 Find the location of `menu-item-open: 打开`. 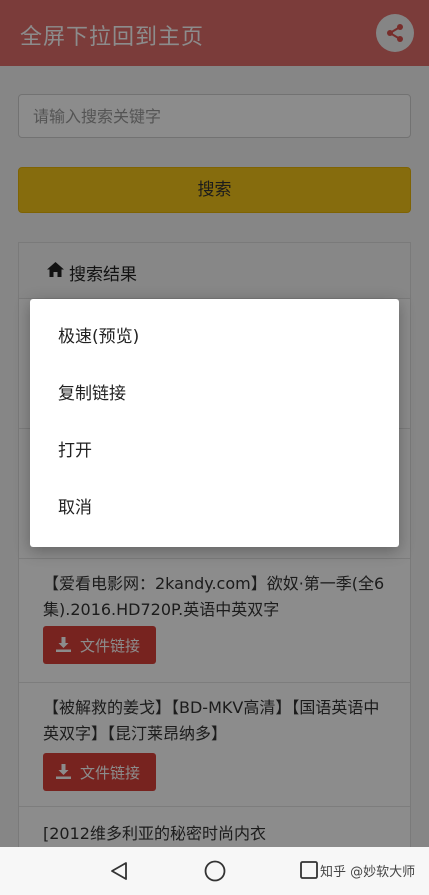

menu-item-open: 打开 is located at coordinates (214, 451).